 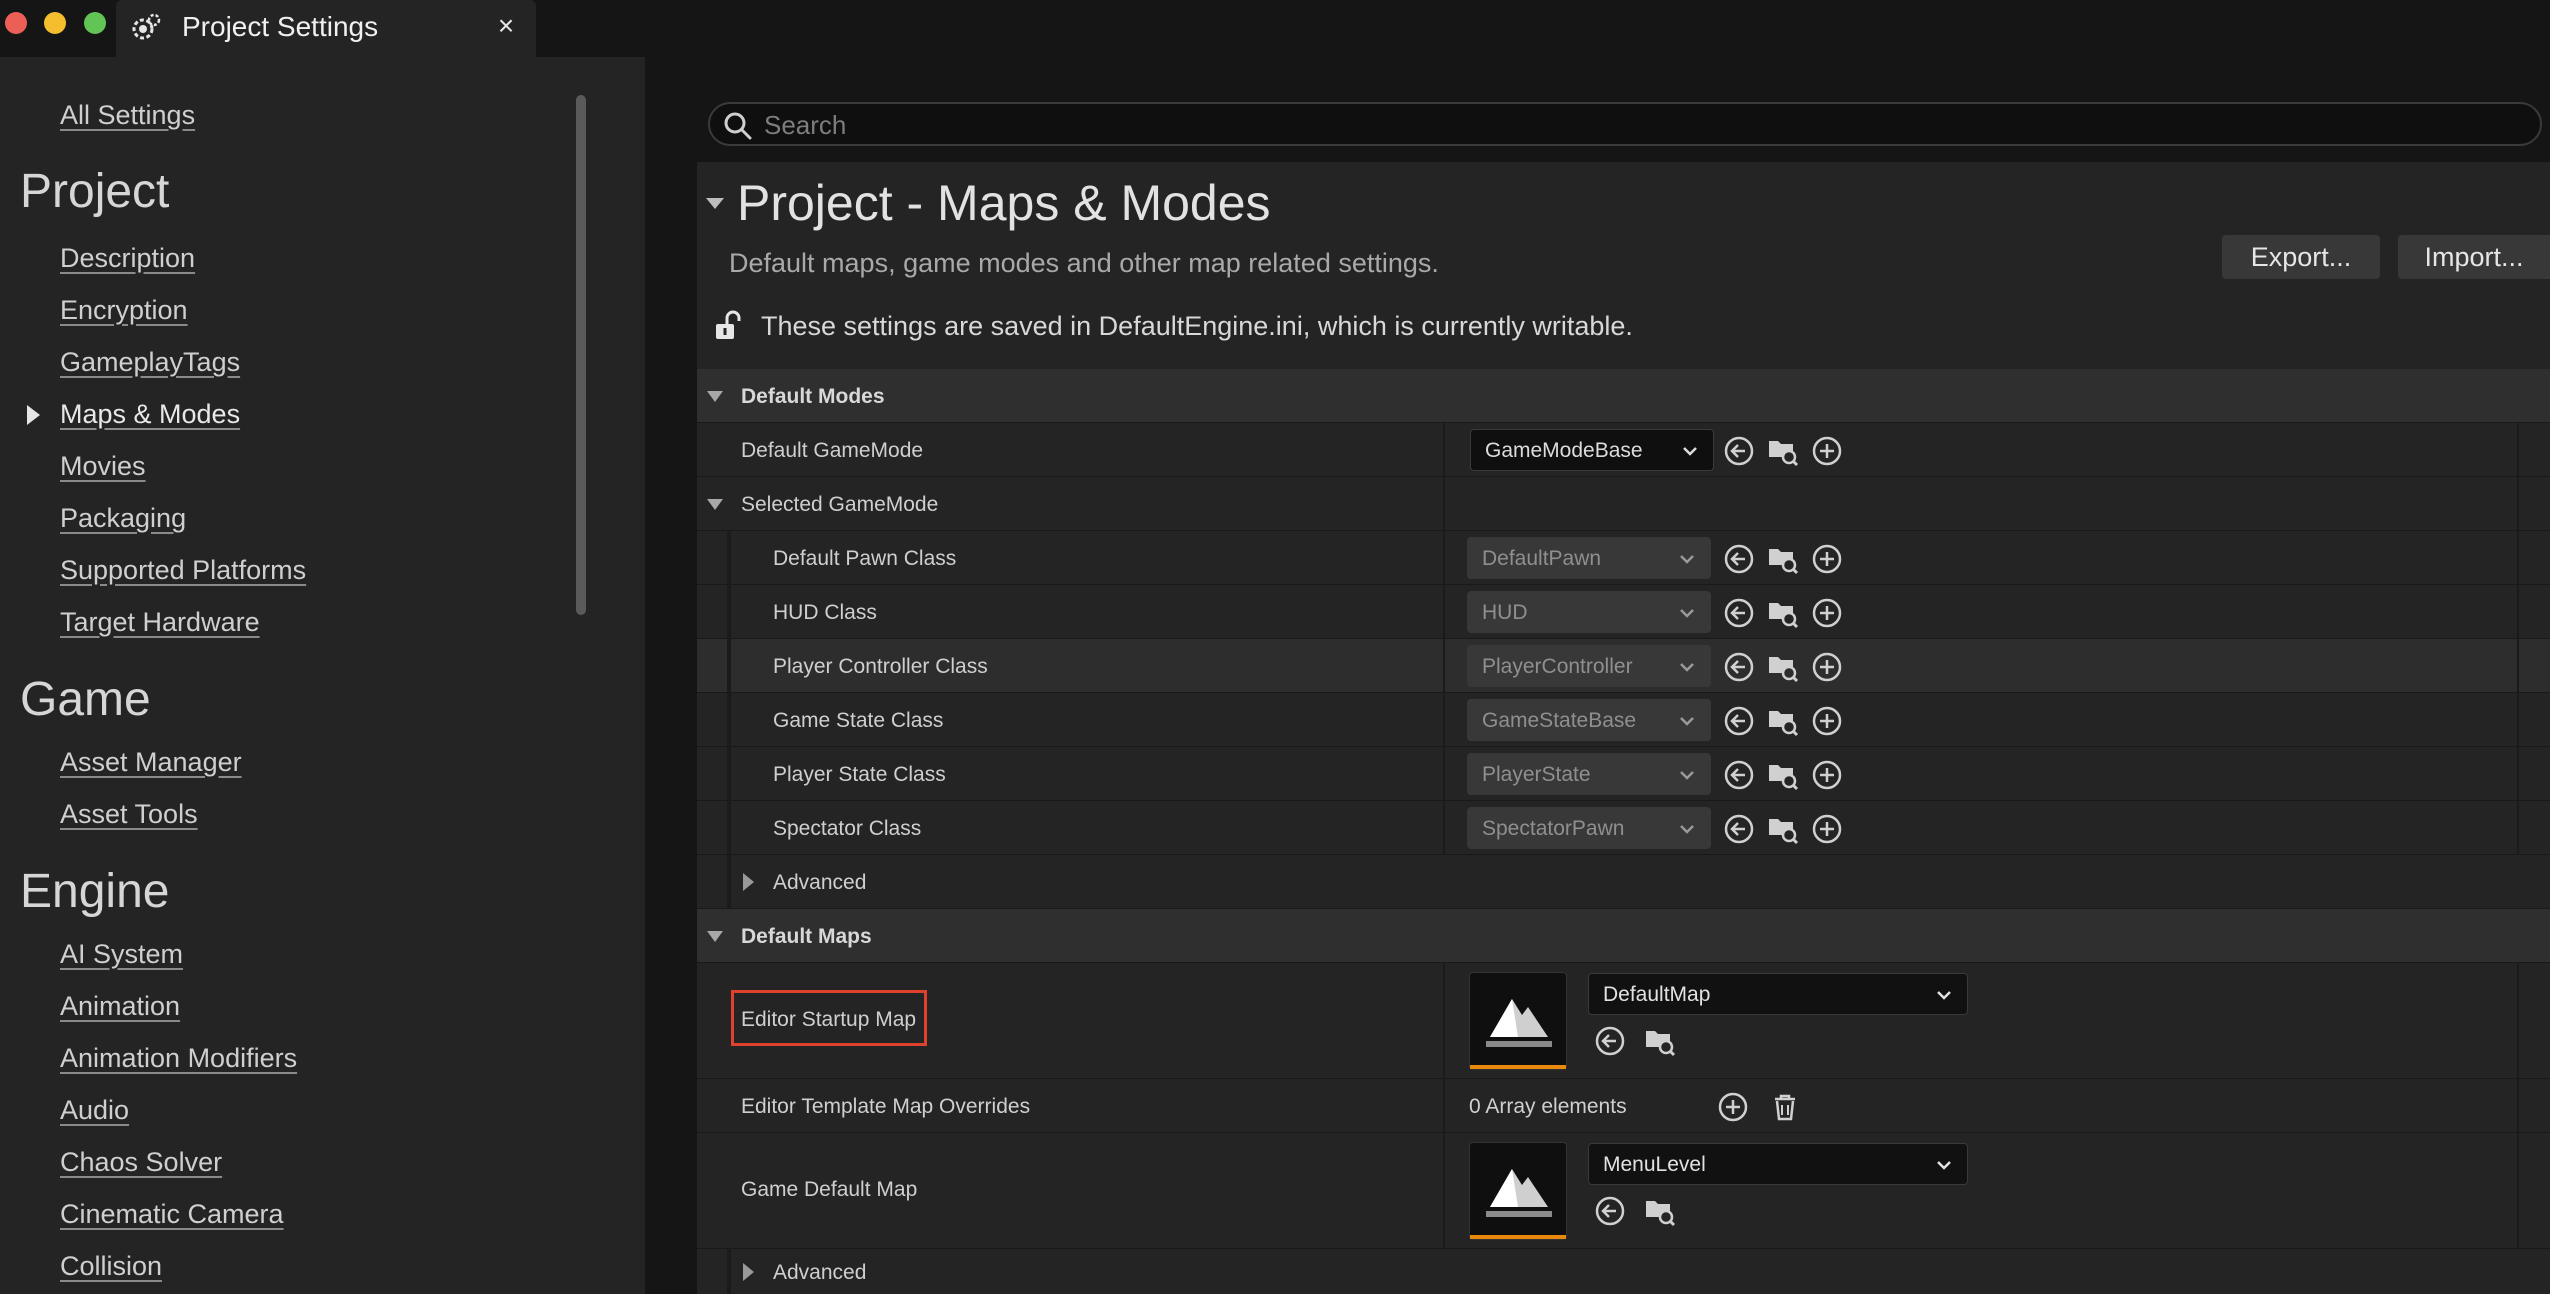 I want to click on sidebar-item-encryption: Encryption, so click(x=124, y=310).